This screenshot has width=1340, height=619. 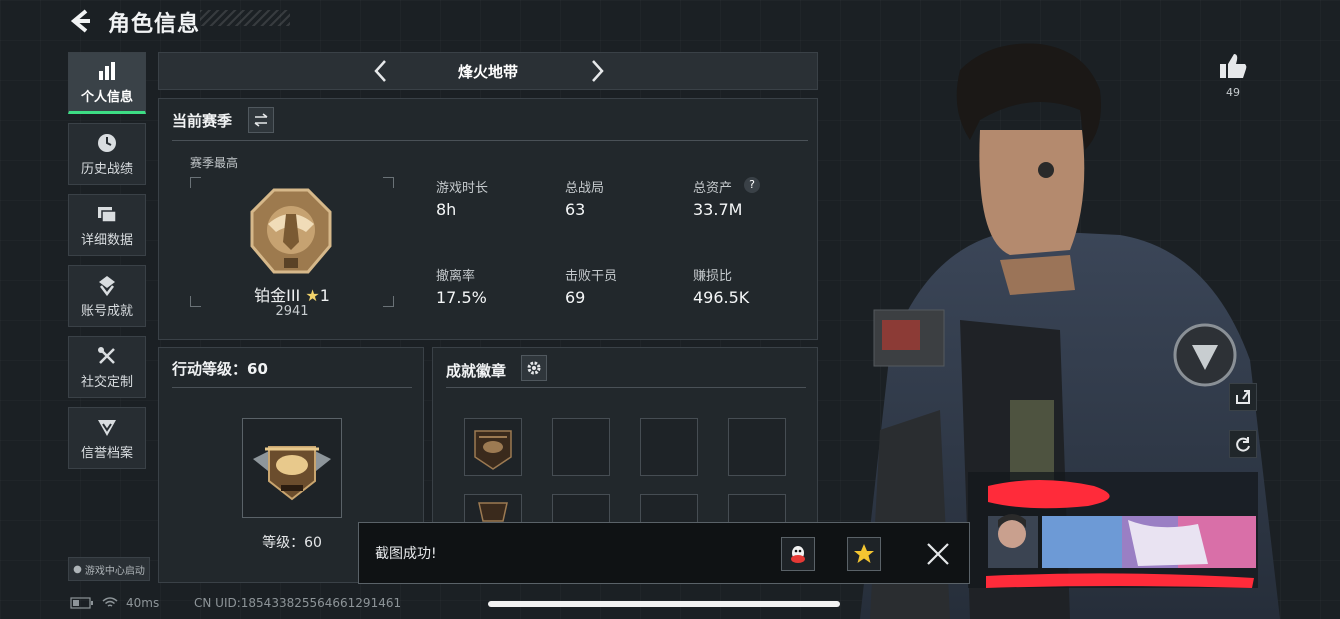 What do you see at coordinates (106, 97) in the screenshot?
I see `sidebar-item-label: 个人信息` at bounding box center [106, 97].